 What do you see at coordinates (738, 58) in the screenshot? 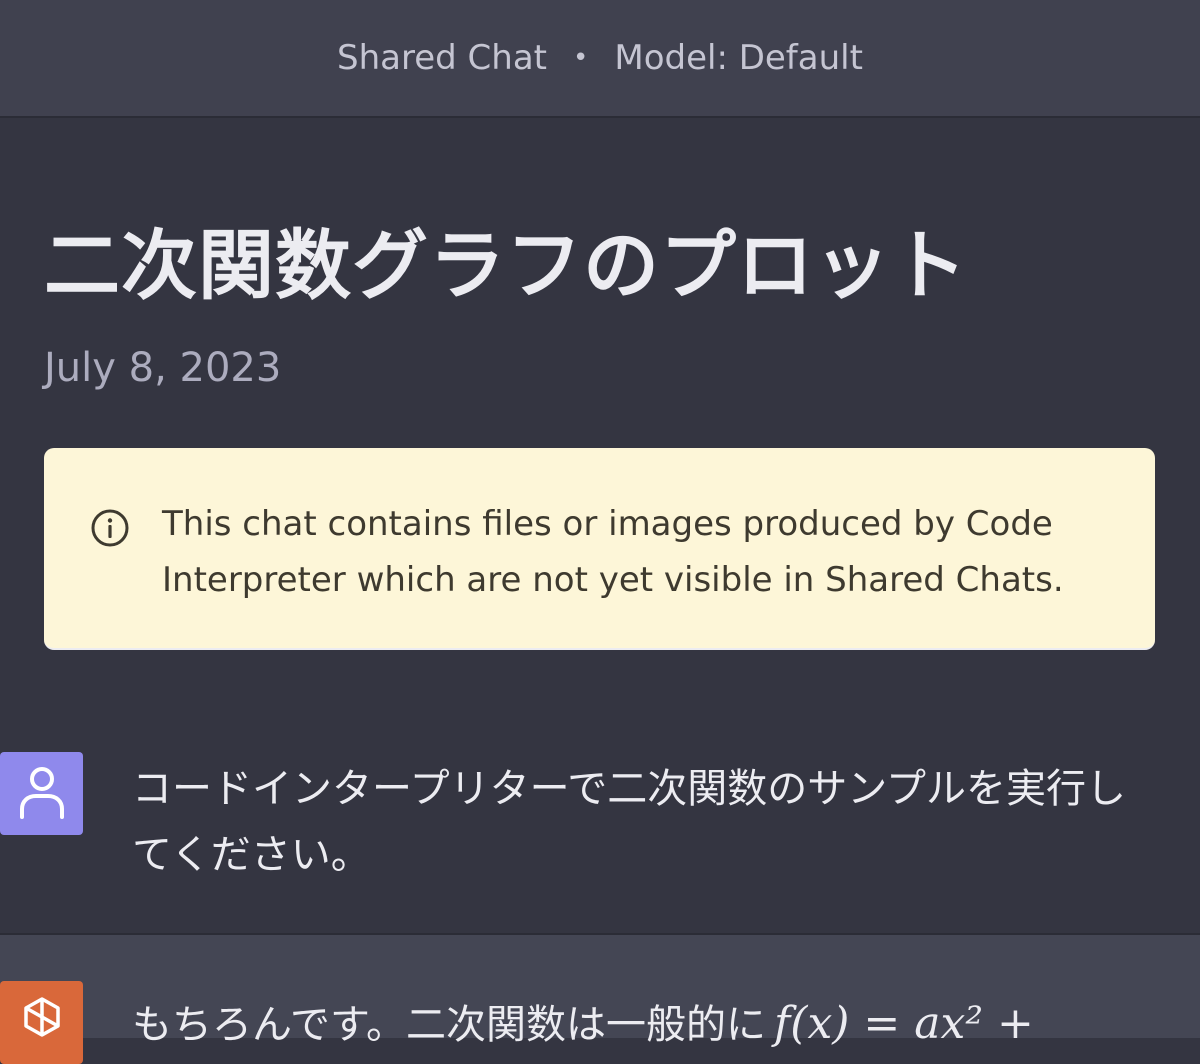
I see `model-label: Model: Default` at bounding box center [738, 58].